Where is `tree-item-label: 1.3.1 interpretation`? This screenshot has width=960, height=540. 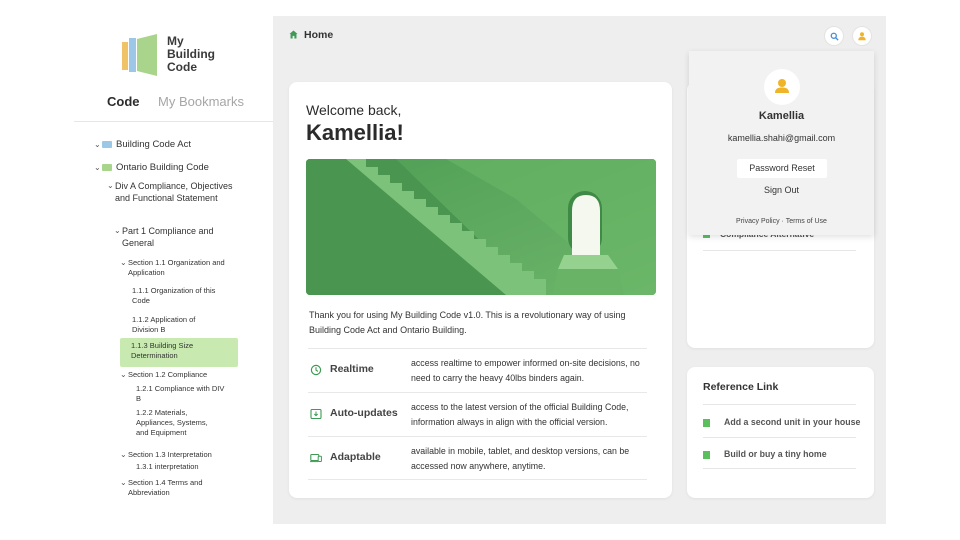 tree-item-label: 1.3.1 interpretation is located at coordinates (167, 466).